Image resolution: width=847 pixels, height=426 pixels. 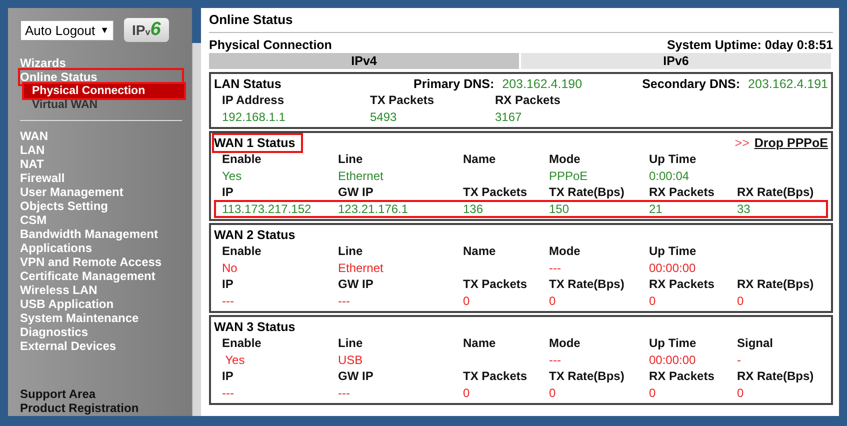 I want to click on table-cell-text: PPPoE, so click(x=569, y=176).